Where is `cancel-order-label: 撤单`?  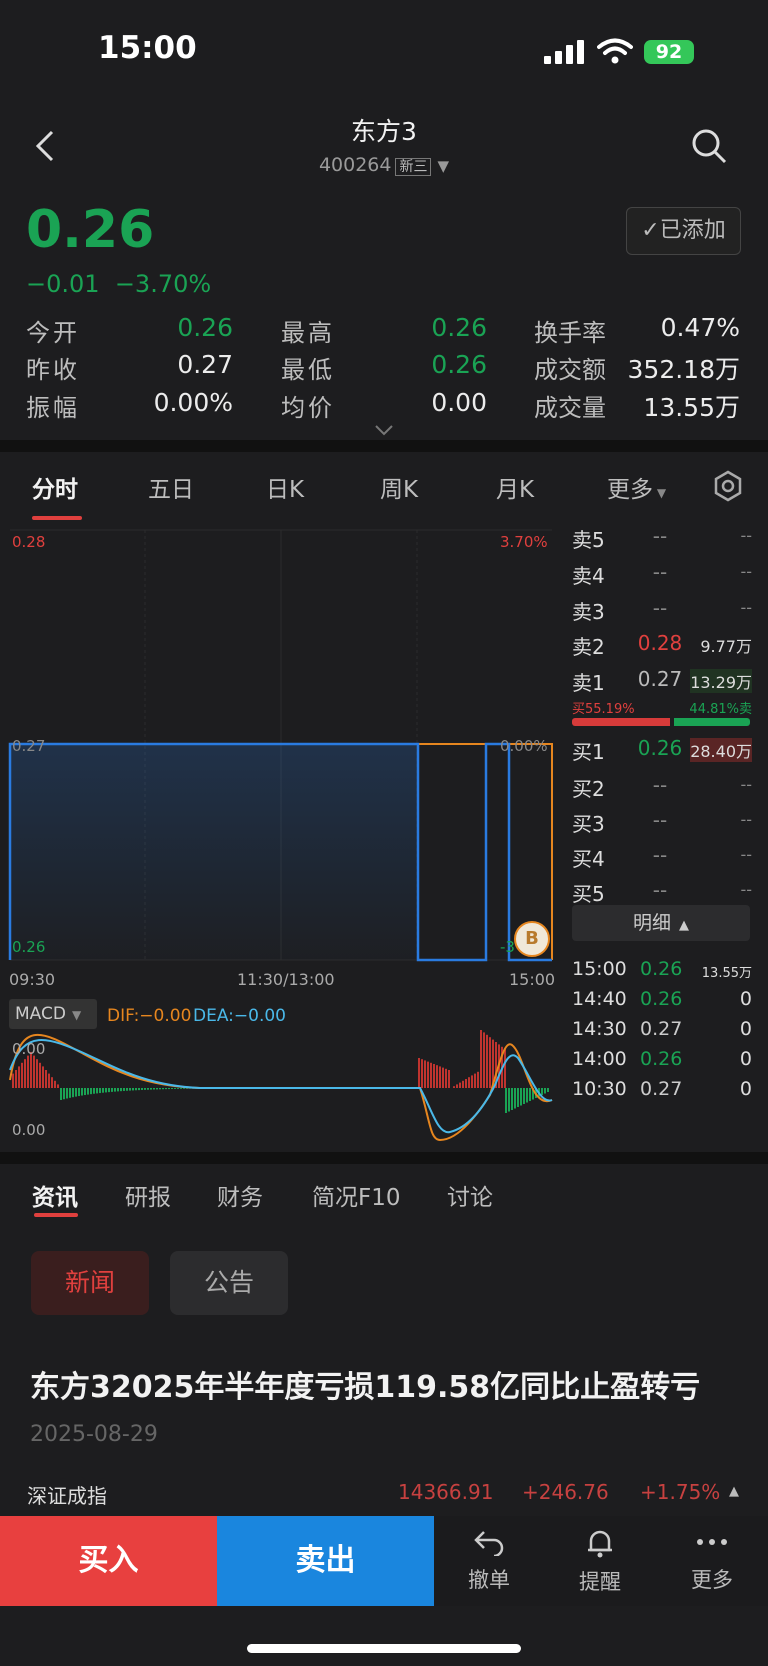
cancel-order-label: 撤单 is located at coordinates (489, 1580).